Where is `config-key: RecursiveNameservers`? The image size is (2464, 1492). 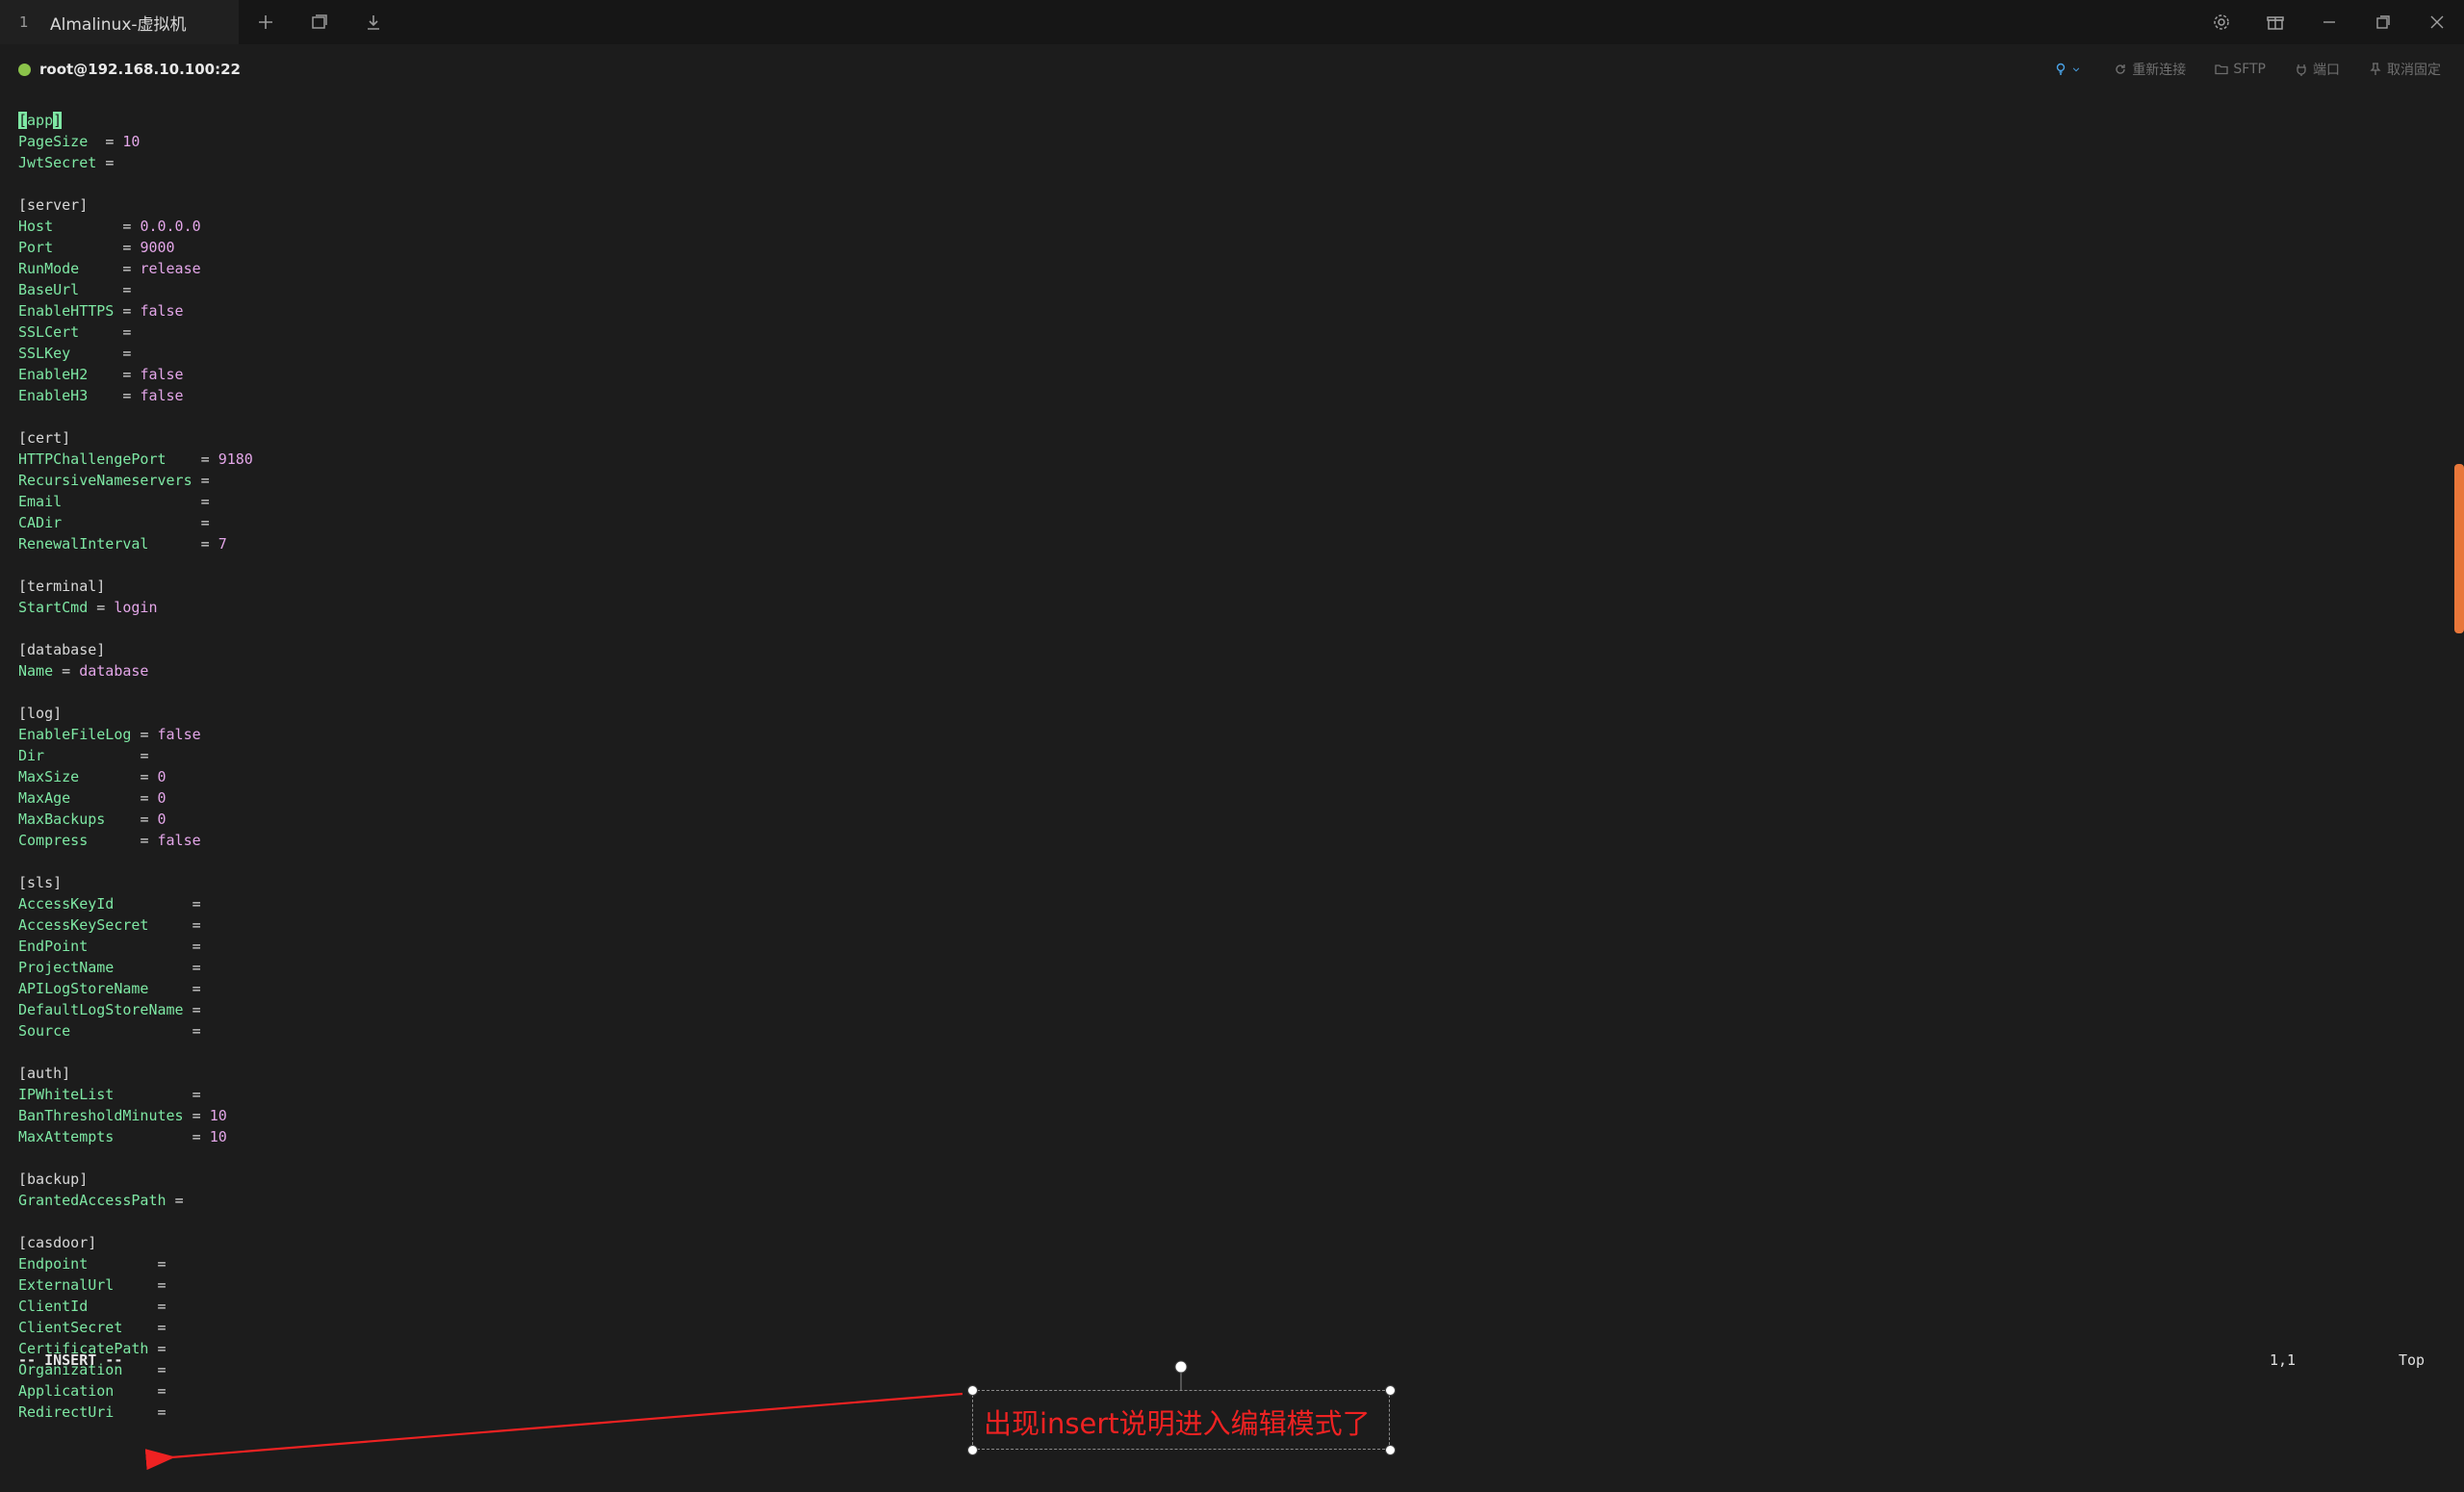
config-key: RecursiveNameservers is located at coordinates (105, 480).